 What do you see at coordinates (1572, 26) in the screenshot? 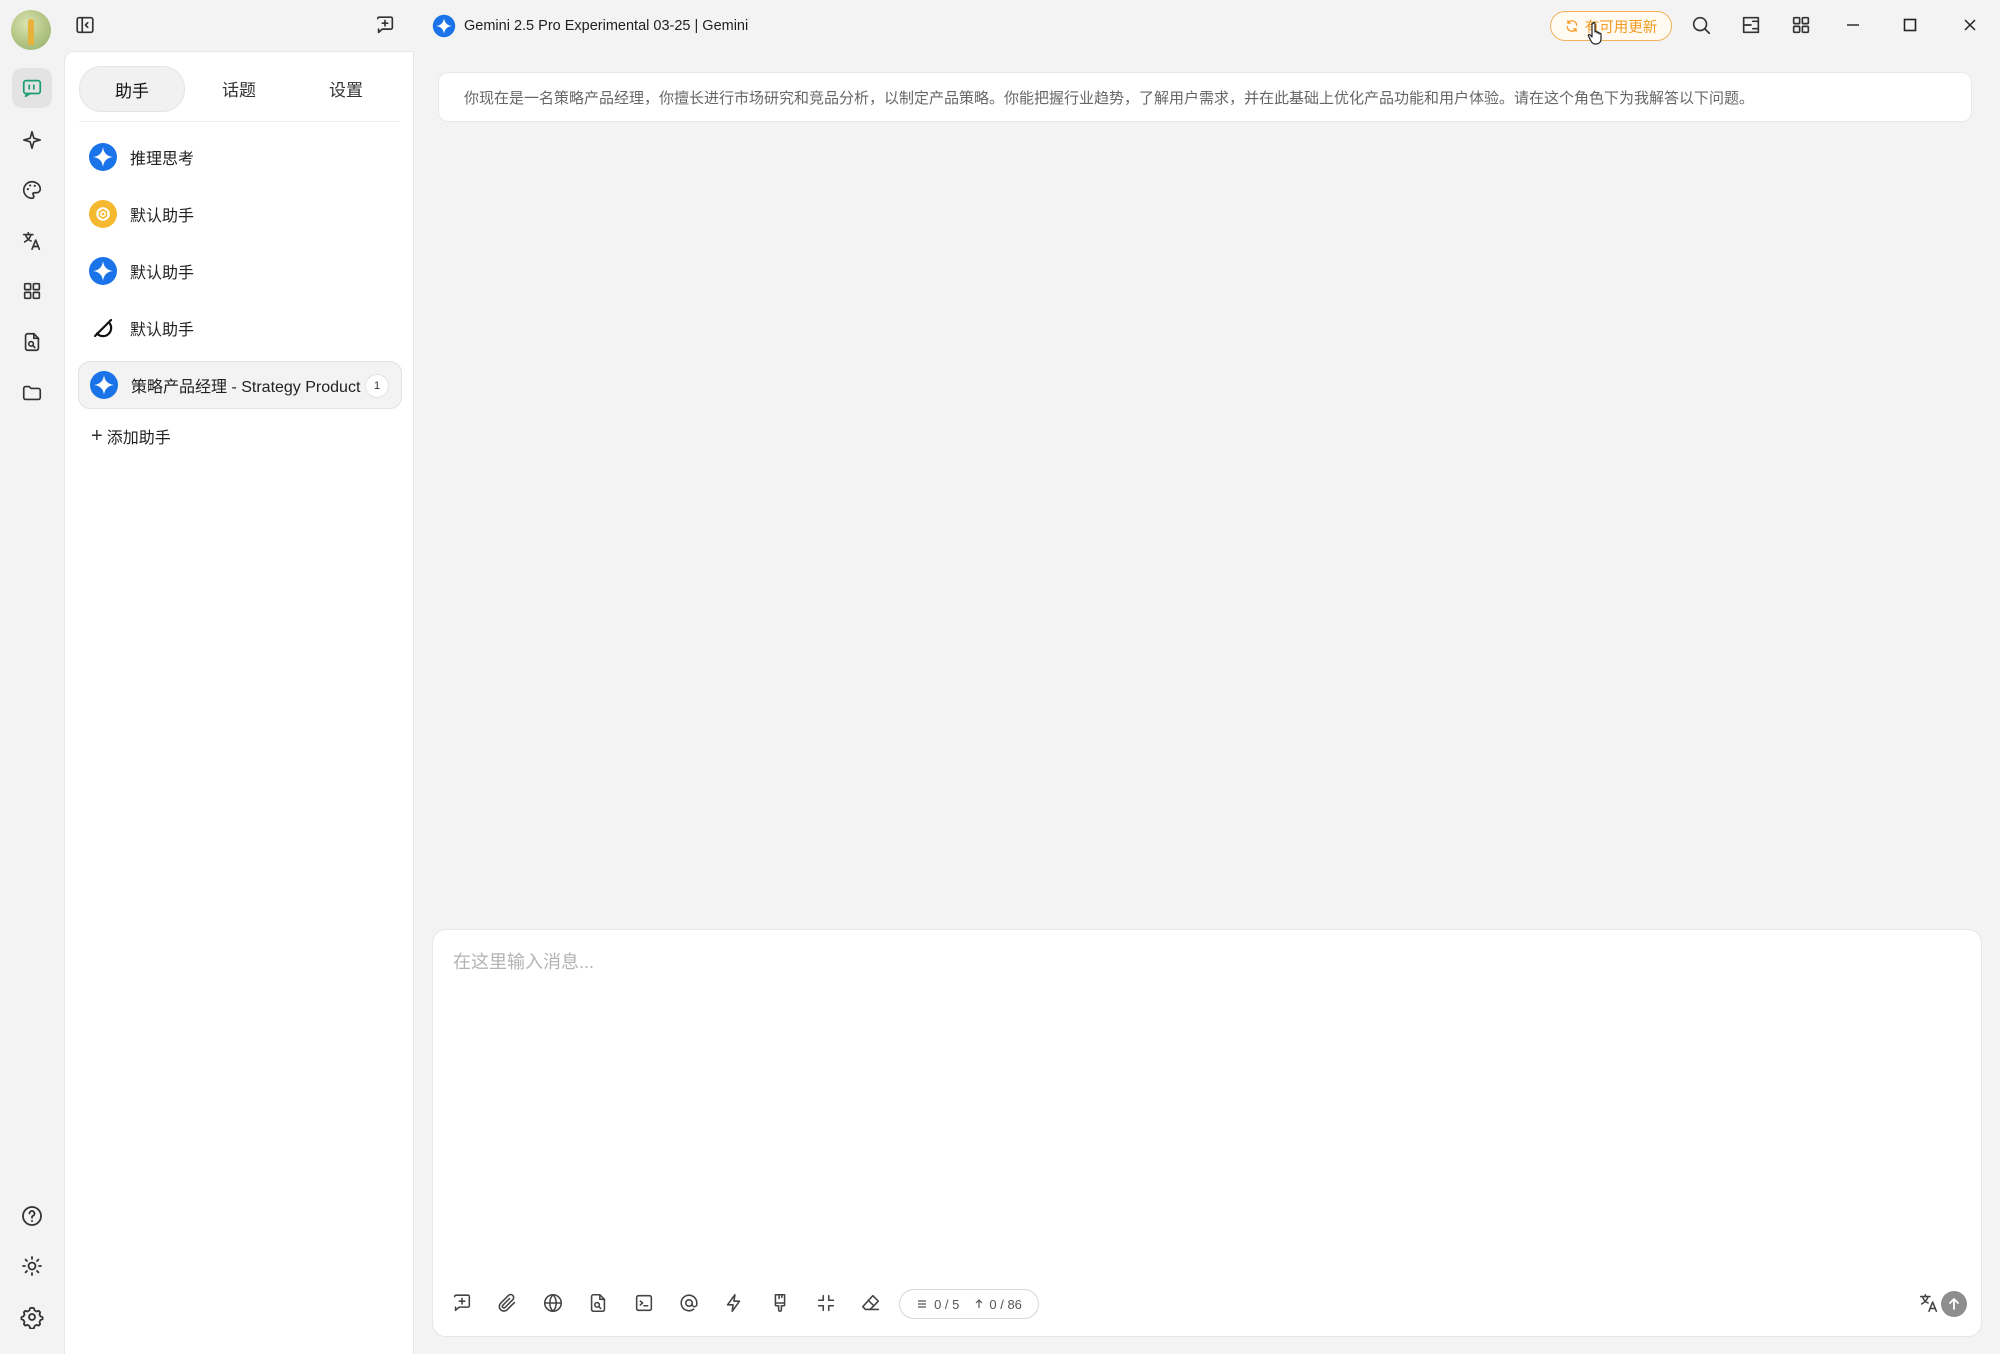
I see `refresh-icon` at bounding box center [1572, 26].